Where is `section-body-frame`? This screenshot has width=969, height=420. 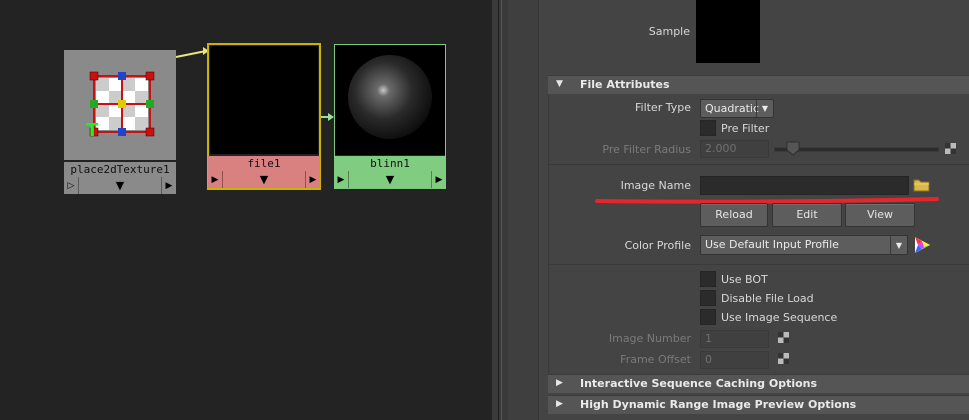 section-body-frame is located at coordinates (548, 234).